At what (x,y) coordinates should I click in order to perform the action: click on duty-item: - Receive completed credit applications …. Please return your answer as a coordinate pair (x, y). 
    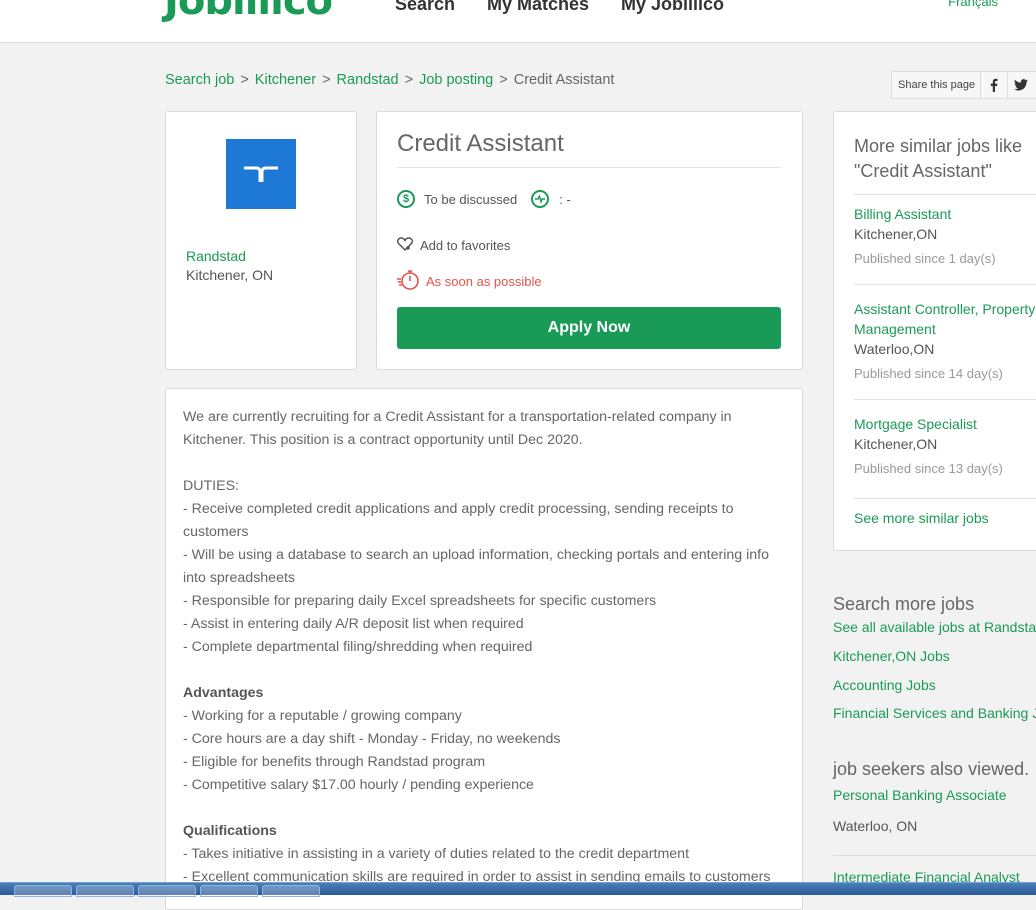
    Looking at the image, I should click on (458, 520).